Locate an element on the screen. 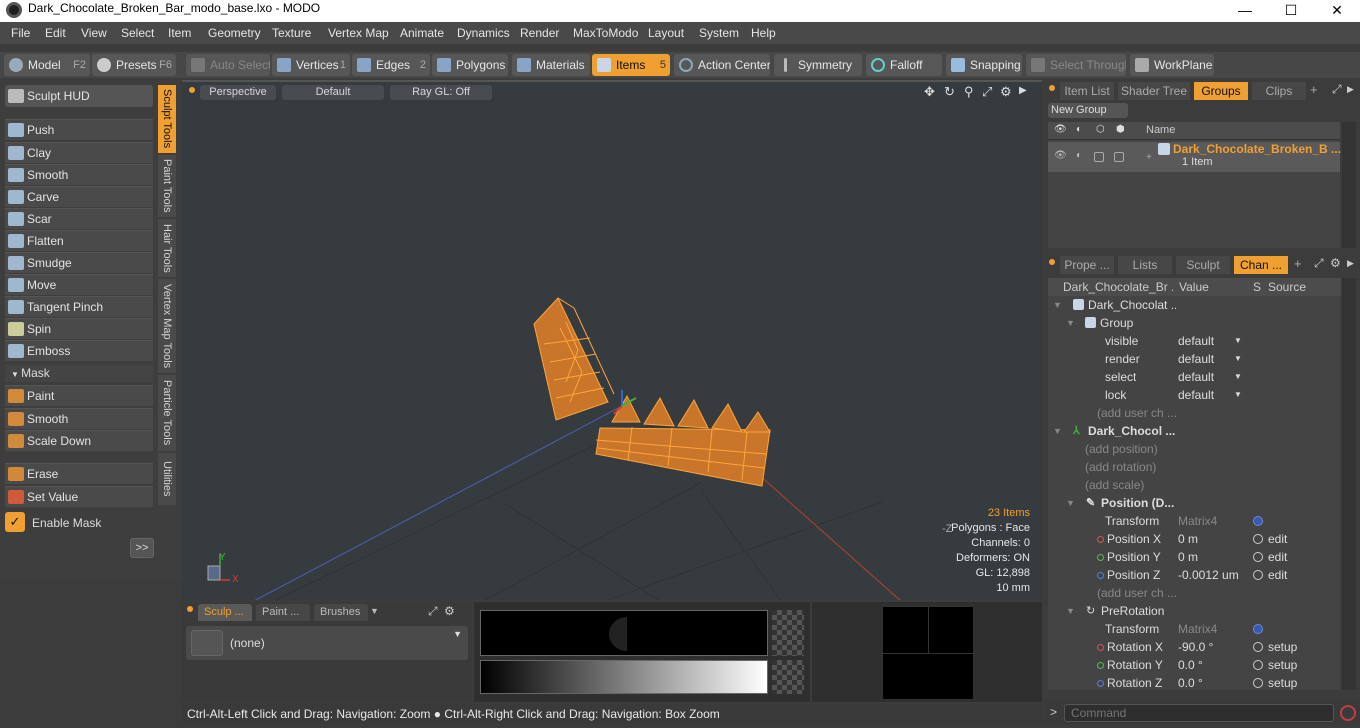  channel-row-position-z: Position Z -0.0012 um edit is located at coordinates (1194, 575).